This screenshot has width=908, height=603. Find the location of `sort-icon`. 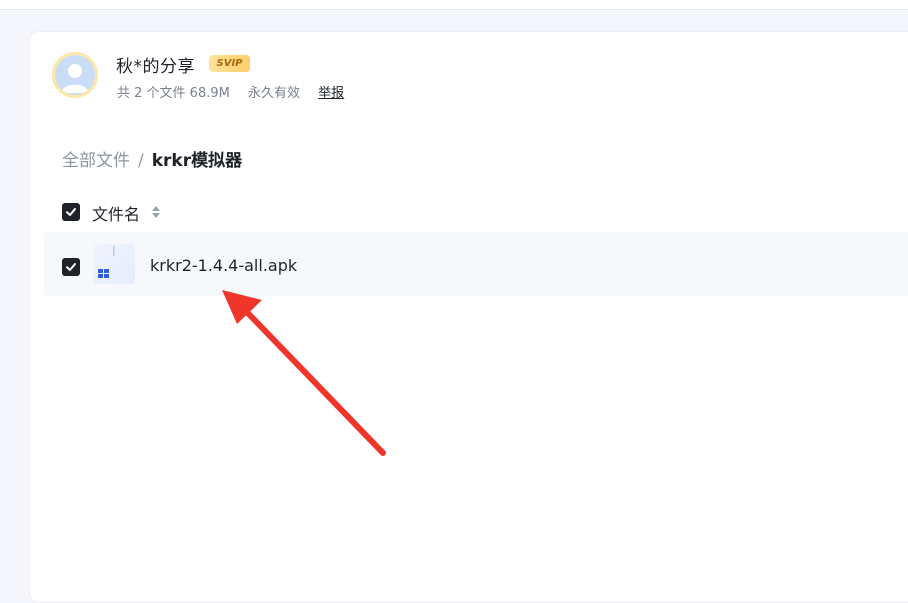

sort-icon is located at coordinates (156, 211).